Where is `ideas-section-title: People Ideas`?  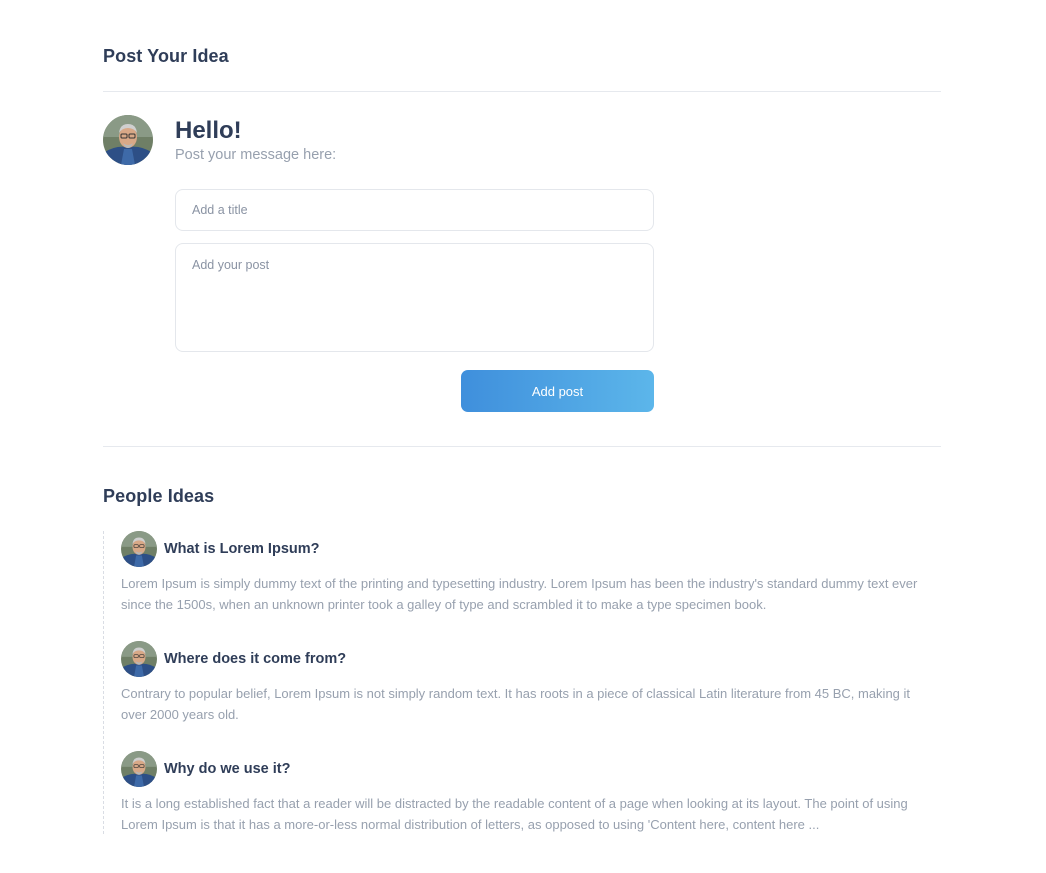 ideas-section-title: People Ideas is located at coordinates (159, 496).